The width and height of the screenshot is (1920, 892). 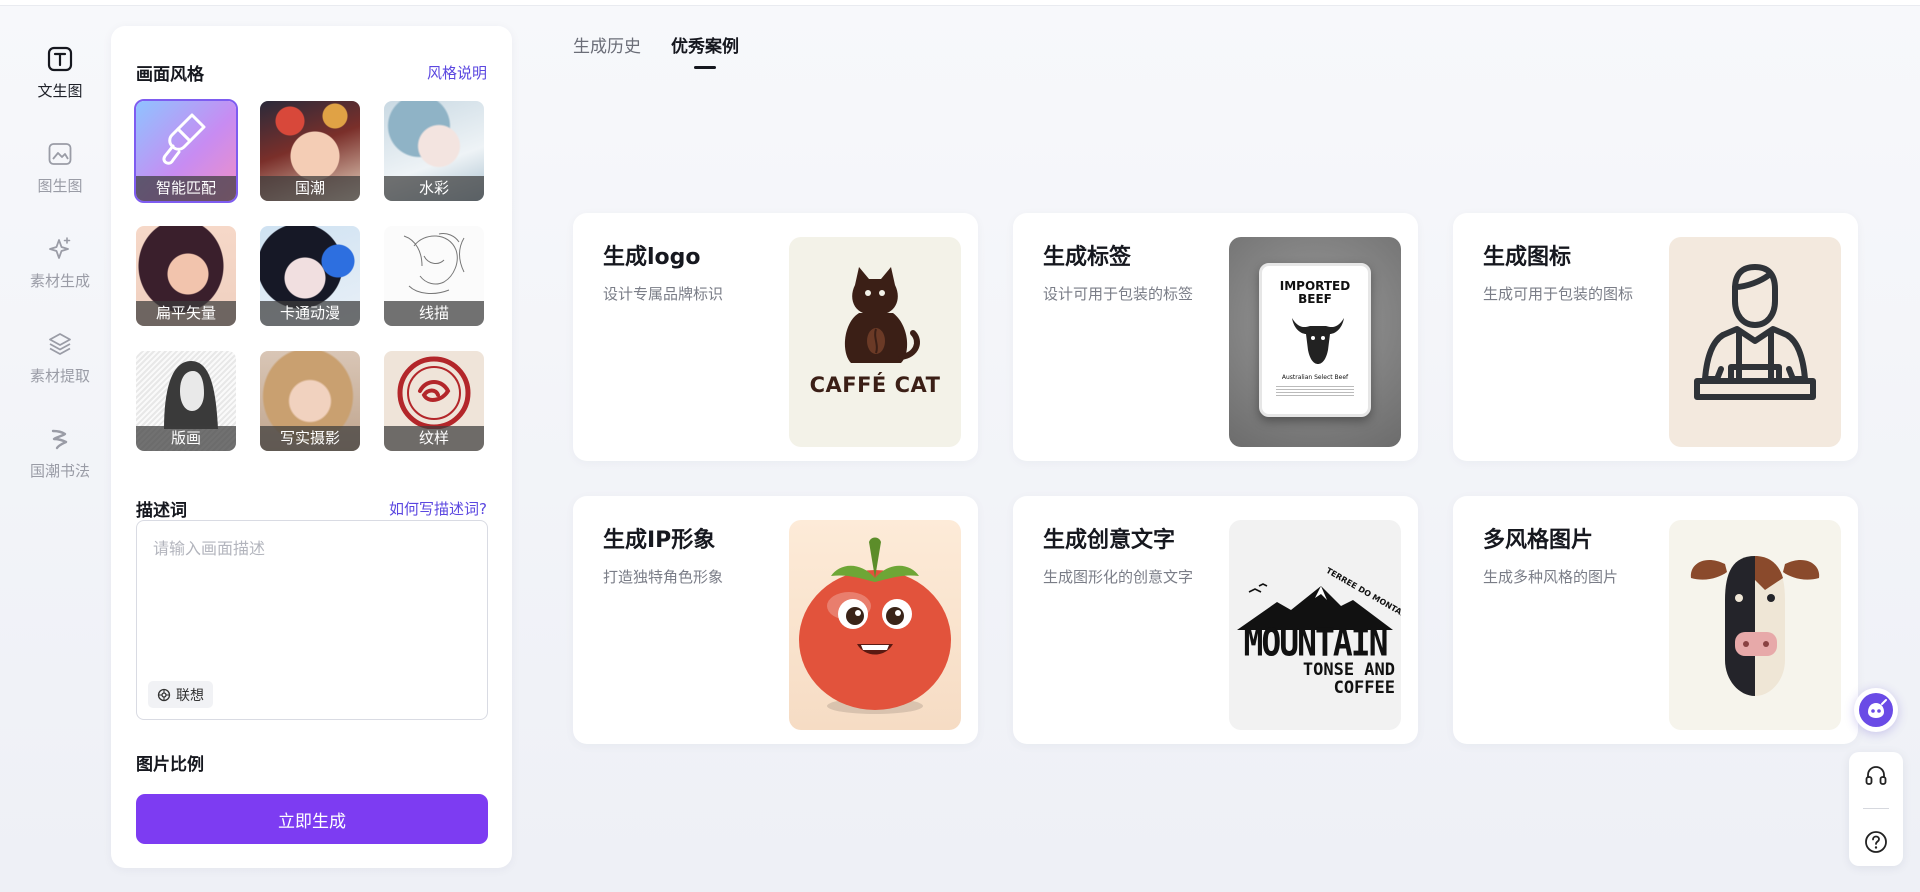 I want to click on creative-sub-text-1: TONSE AND, so click(x=1348, y=670).